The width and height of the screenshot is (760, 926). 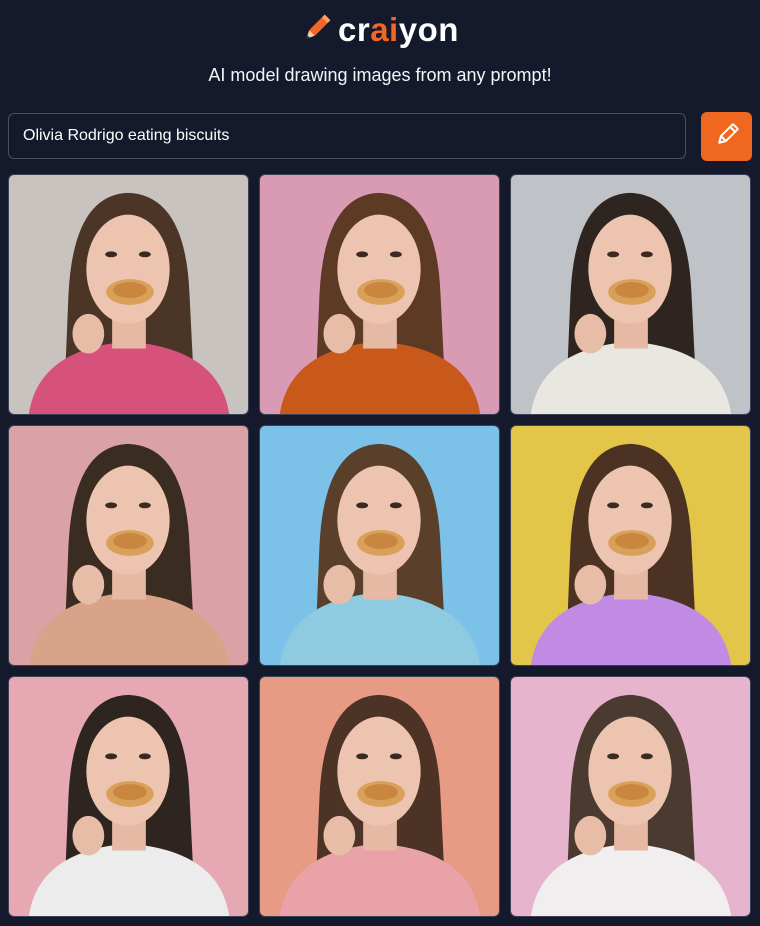 I want to click on tagline: AI model drawing images from any prompt!, so click(x=380, y=75).